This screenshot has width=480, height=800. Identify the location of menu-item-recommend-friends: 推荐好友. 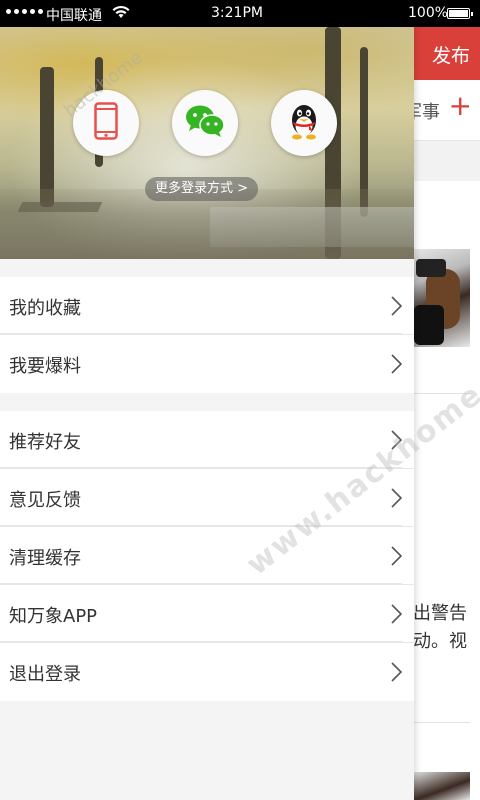
(207, 440).